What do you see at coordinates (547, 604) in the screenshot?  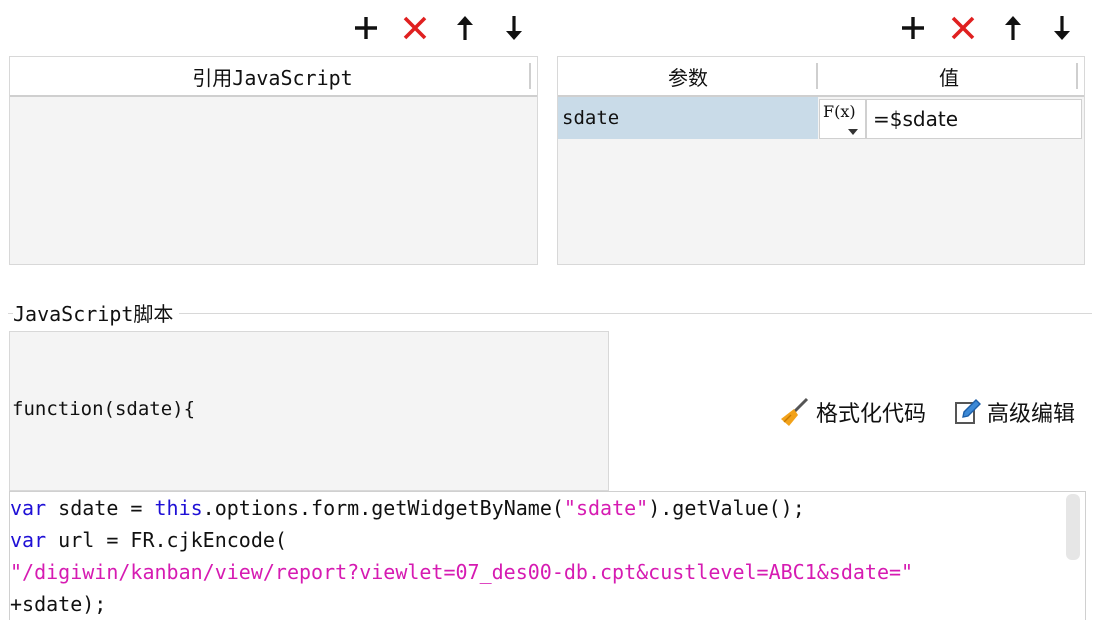 I see `code-line-4: +sdate);` at bounding box center [547, 604].